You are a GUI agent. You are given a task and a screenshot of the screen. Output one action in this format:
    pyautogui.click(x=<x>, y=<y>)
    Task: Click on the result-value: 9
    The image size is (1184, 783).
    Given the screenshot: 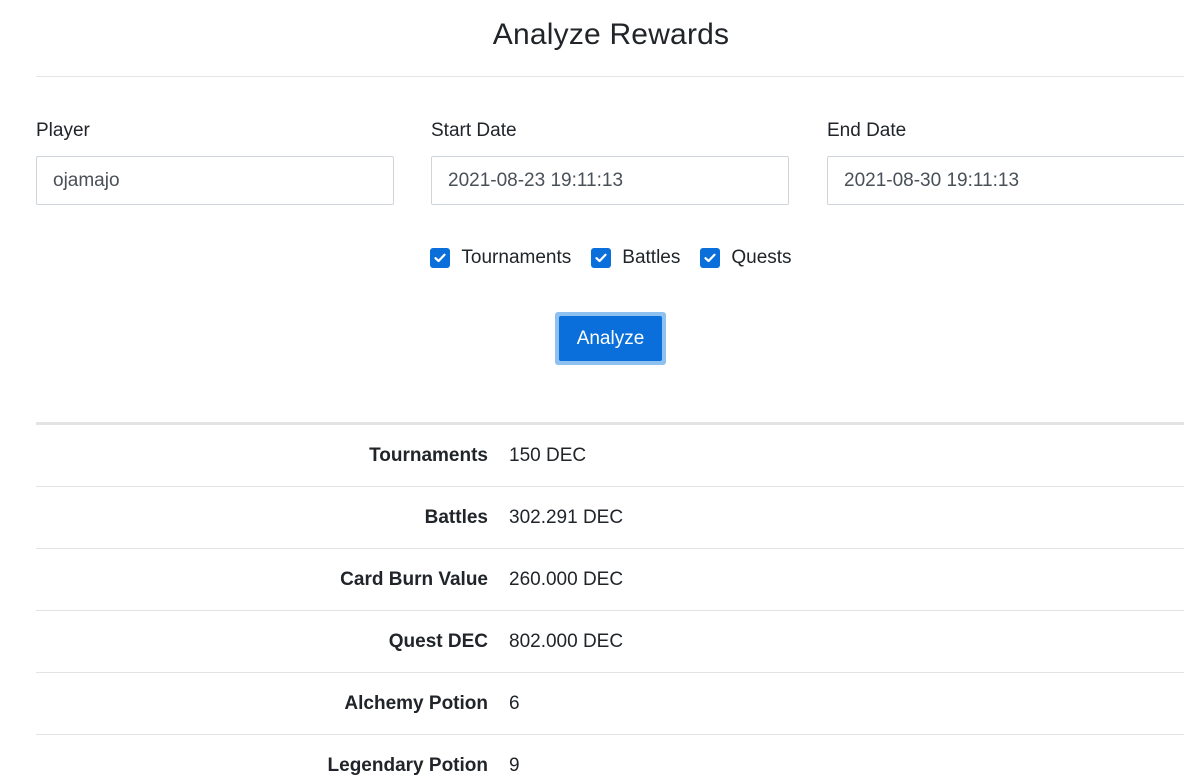 What is the action you would take?
    pyautogui.click(x=514, y=765)
    